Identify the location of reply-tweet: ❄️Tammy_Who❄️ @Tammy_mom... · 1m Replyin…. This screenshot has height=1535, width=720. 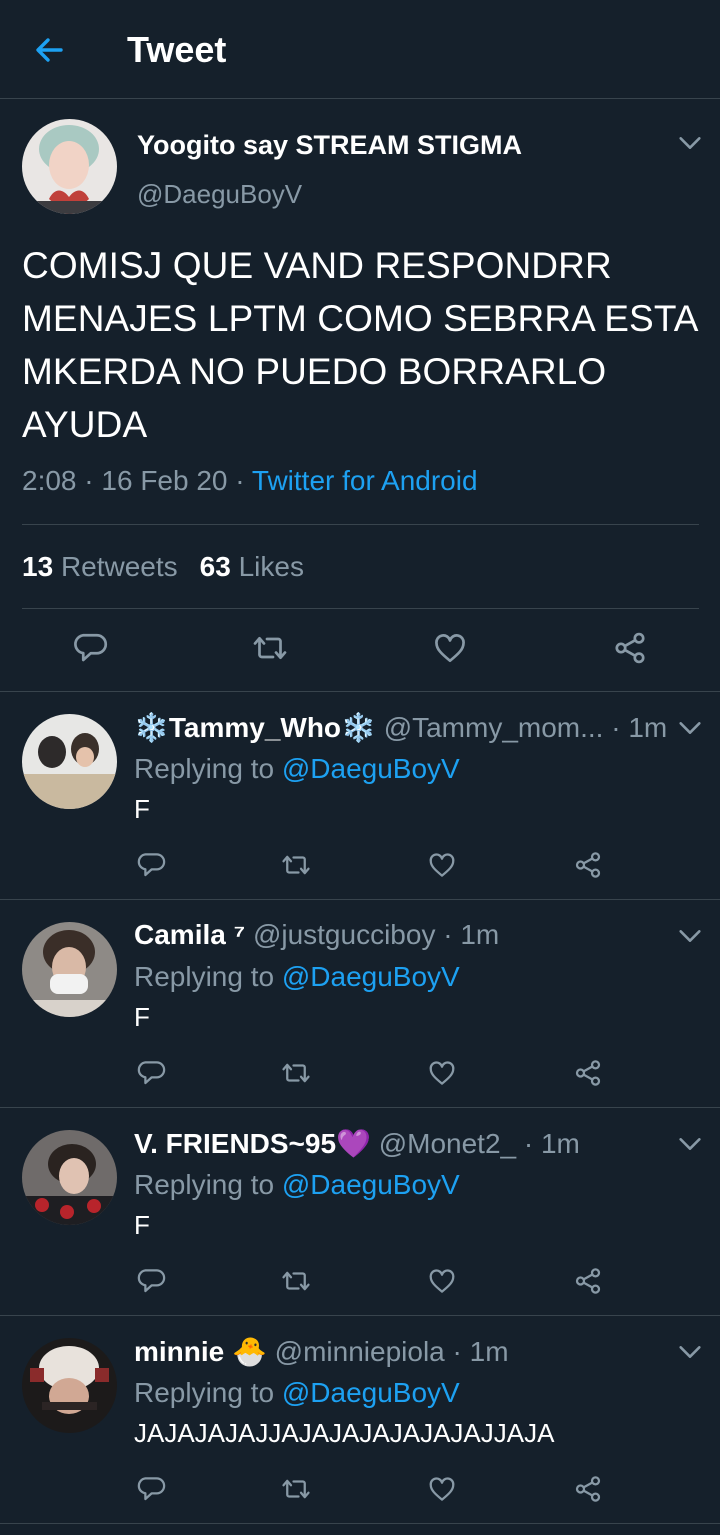
(360, 796).